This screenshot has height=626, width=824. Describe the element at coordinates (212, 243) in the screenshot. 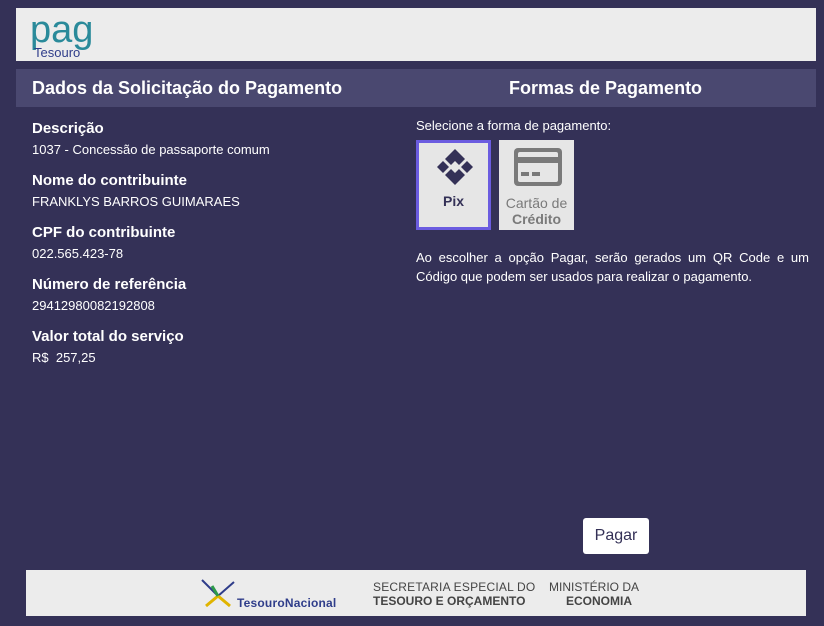

I see `field-cpf: CPF do contribuinte 022.565.423-78` at that location.